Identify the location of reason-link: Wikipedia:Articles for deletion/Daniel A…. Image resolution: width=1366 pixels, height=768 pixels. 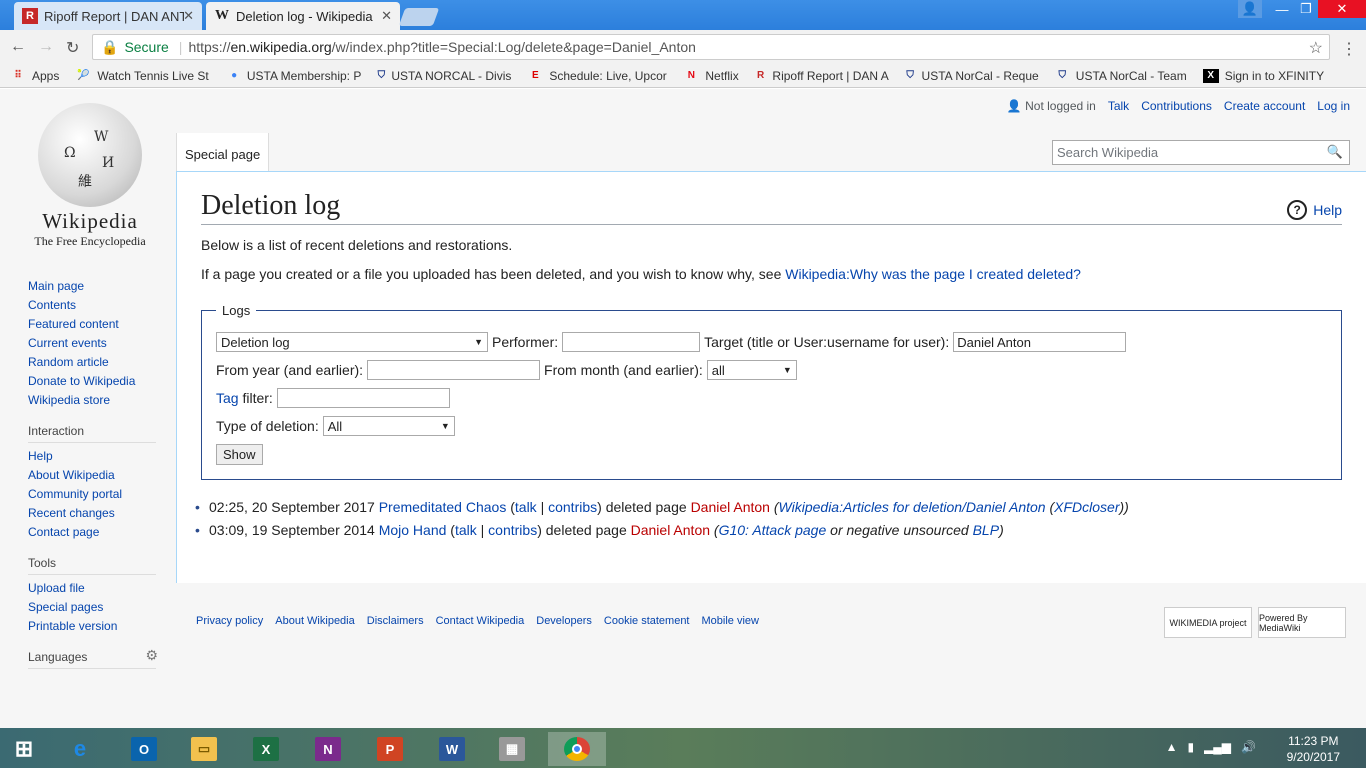
(912, 507).